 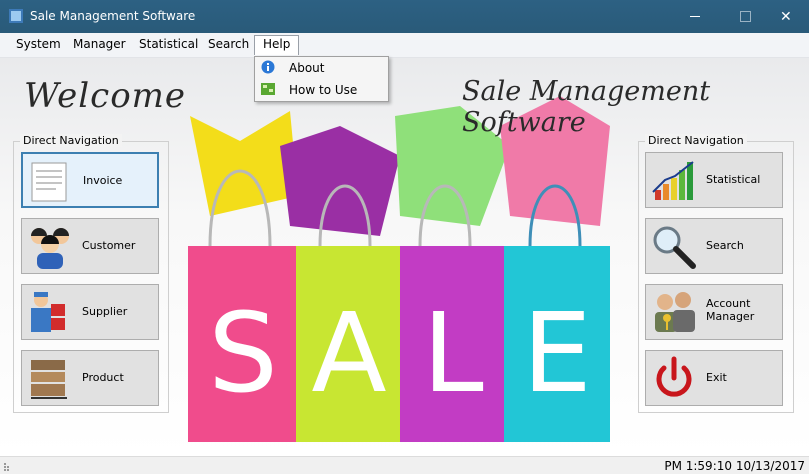 I want to click on chart-icon, so click(x=673, y=180).